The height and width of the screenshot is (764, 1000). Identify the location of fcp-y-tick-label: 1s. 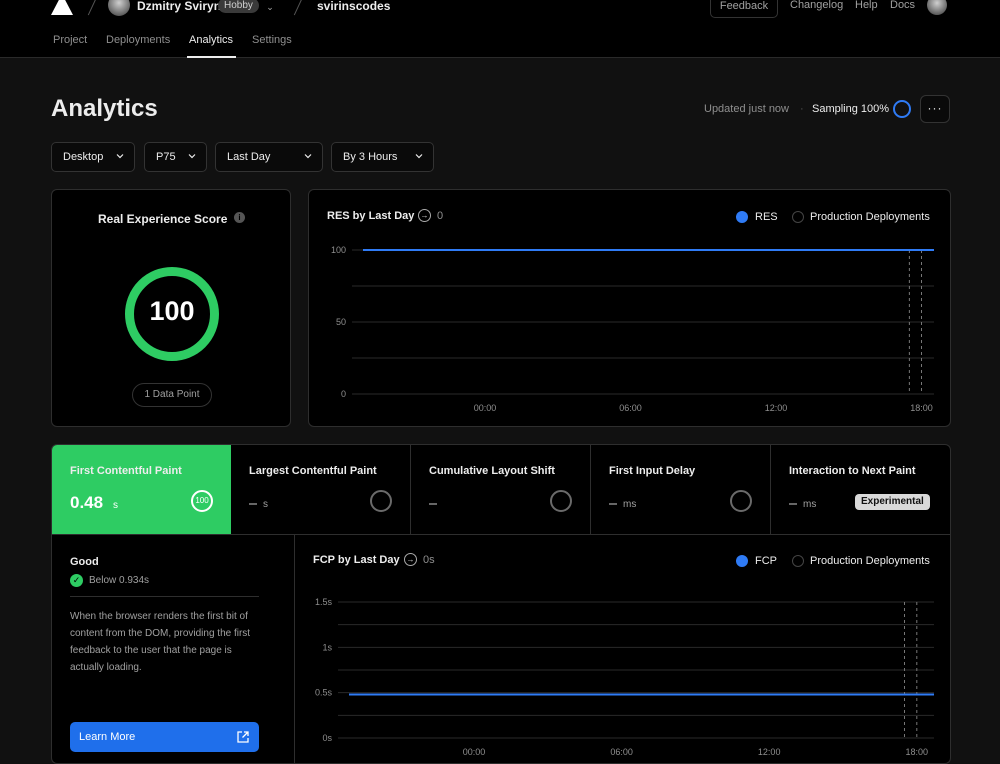
(327, 647).